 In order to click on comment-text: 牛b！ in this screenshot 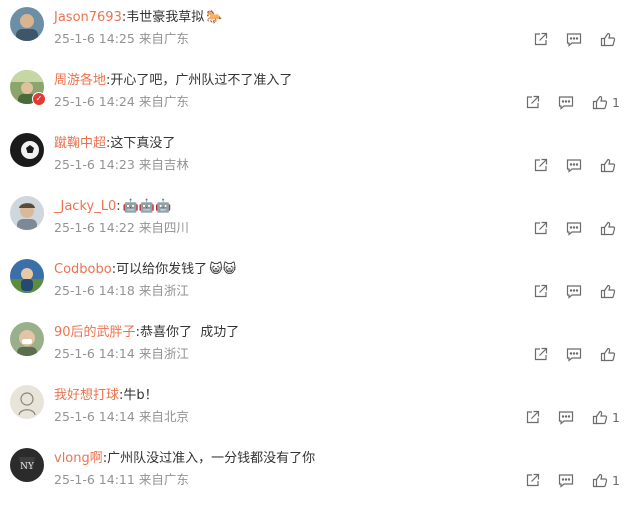, I will do `click(140, 395)`.